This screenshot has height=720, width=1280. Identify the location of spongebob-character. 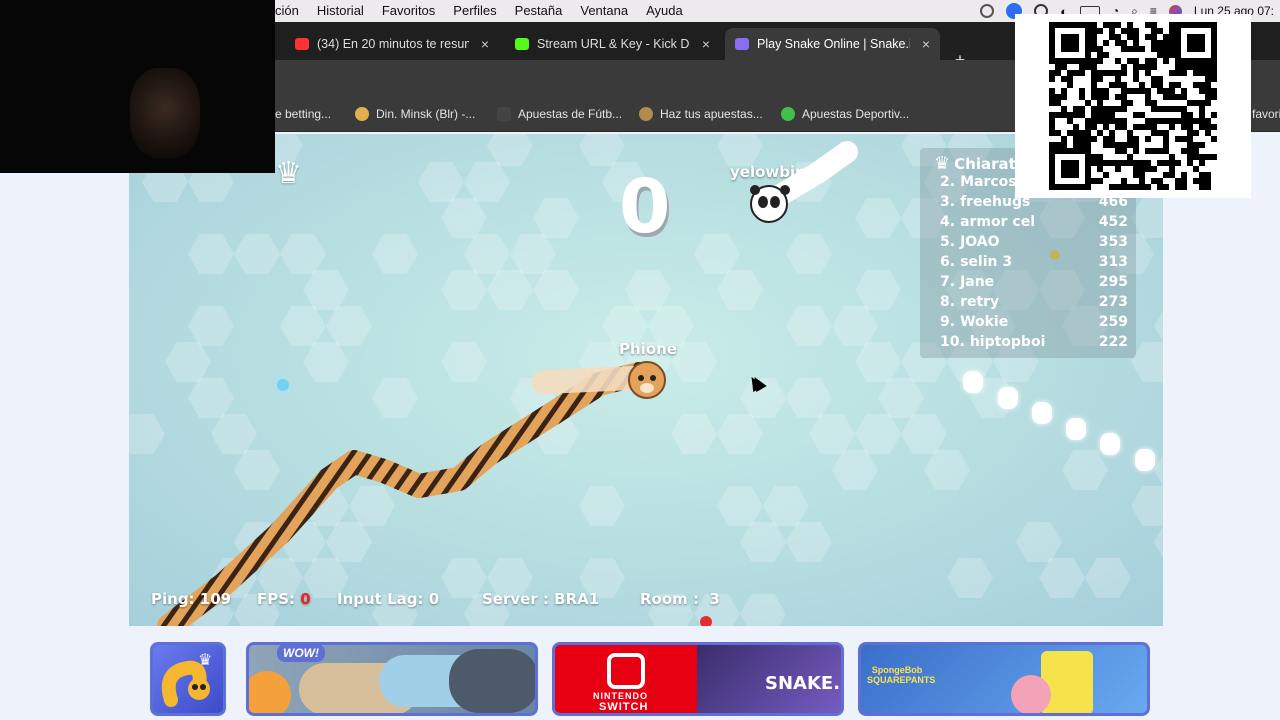
(1067, 683).